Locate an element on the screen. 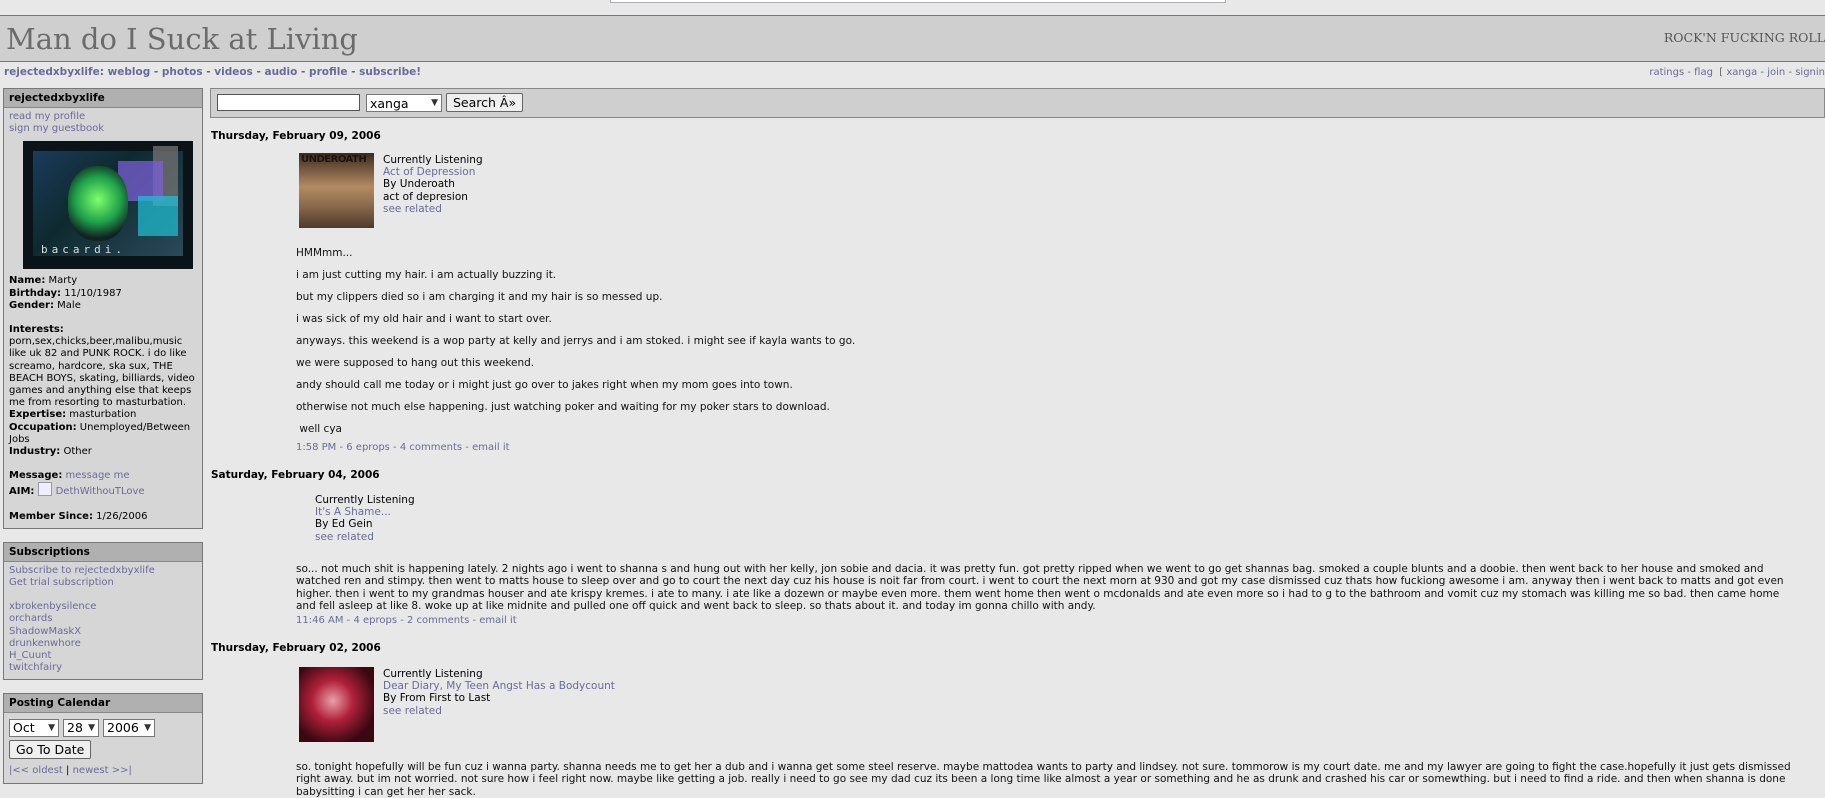 The image size is (1825, 798). oldest-link: |<< oldest is located at coordinates (36, 770).